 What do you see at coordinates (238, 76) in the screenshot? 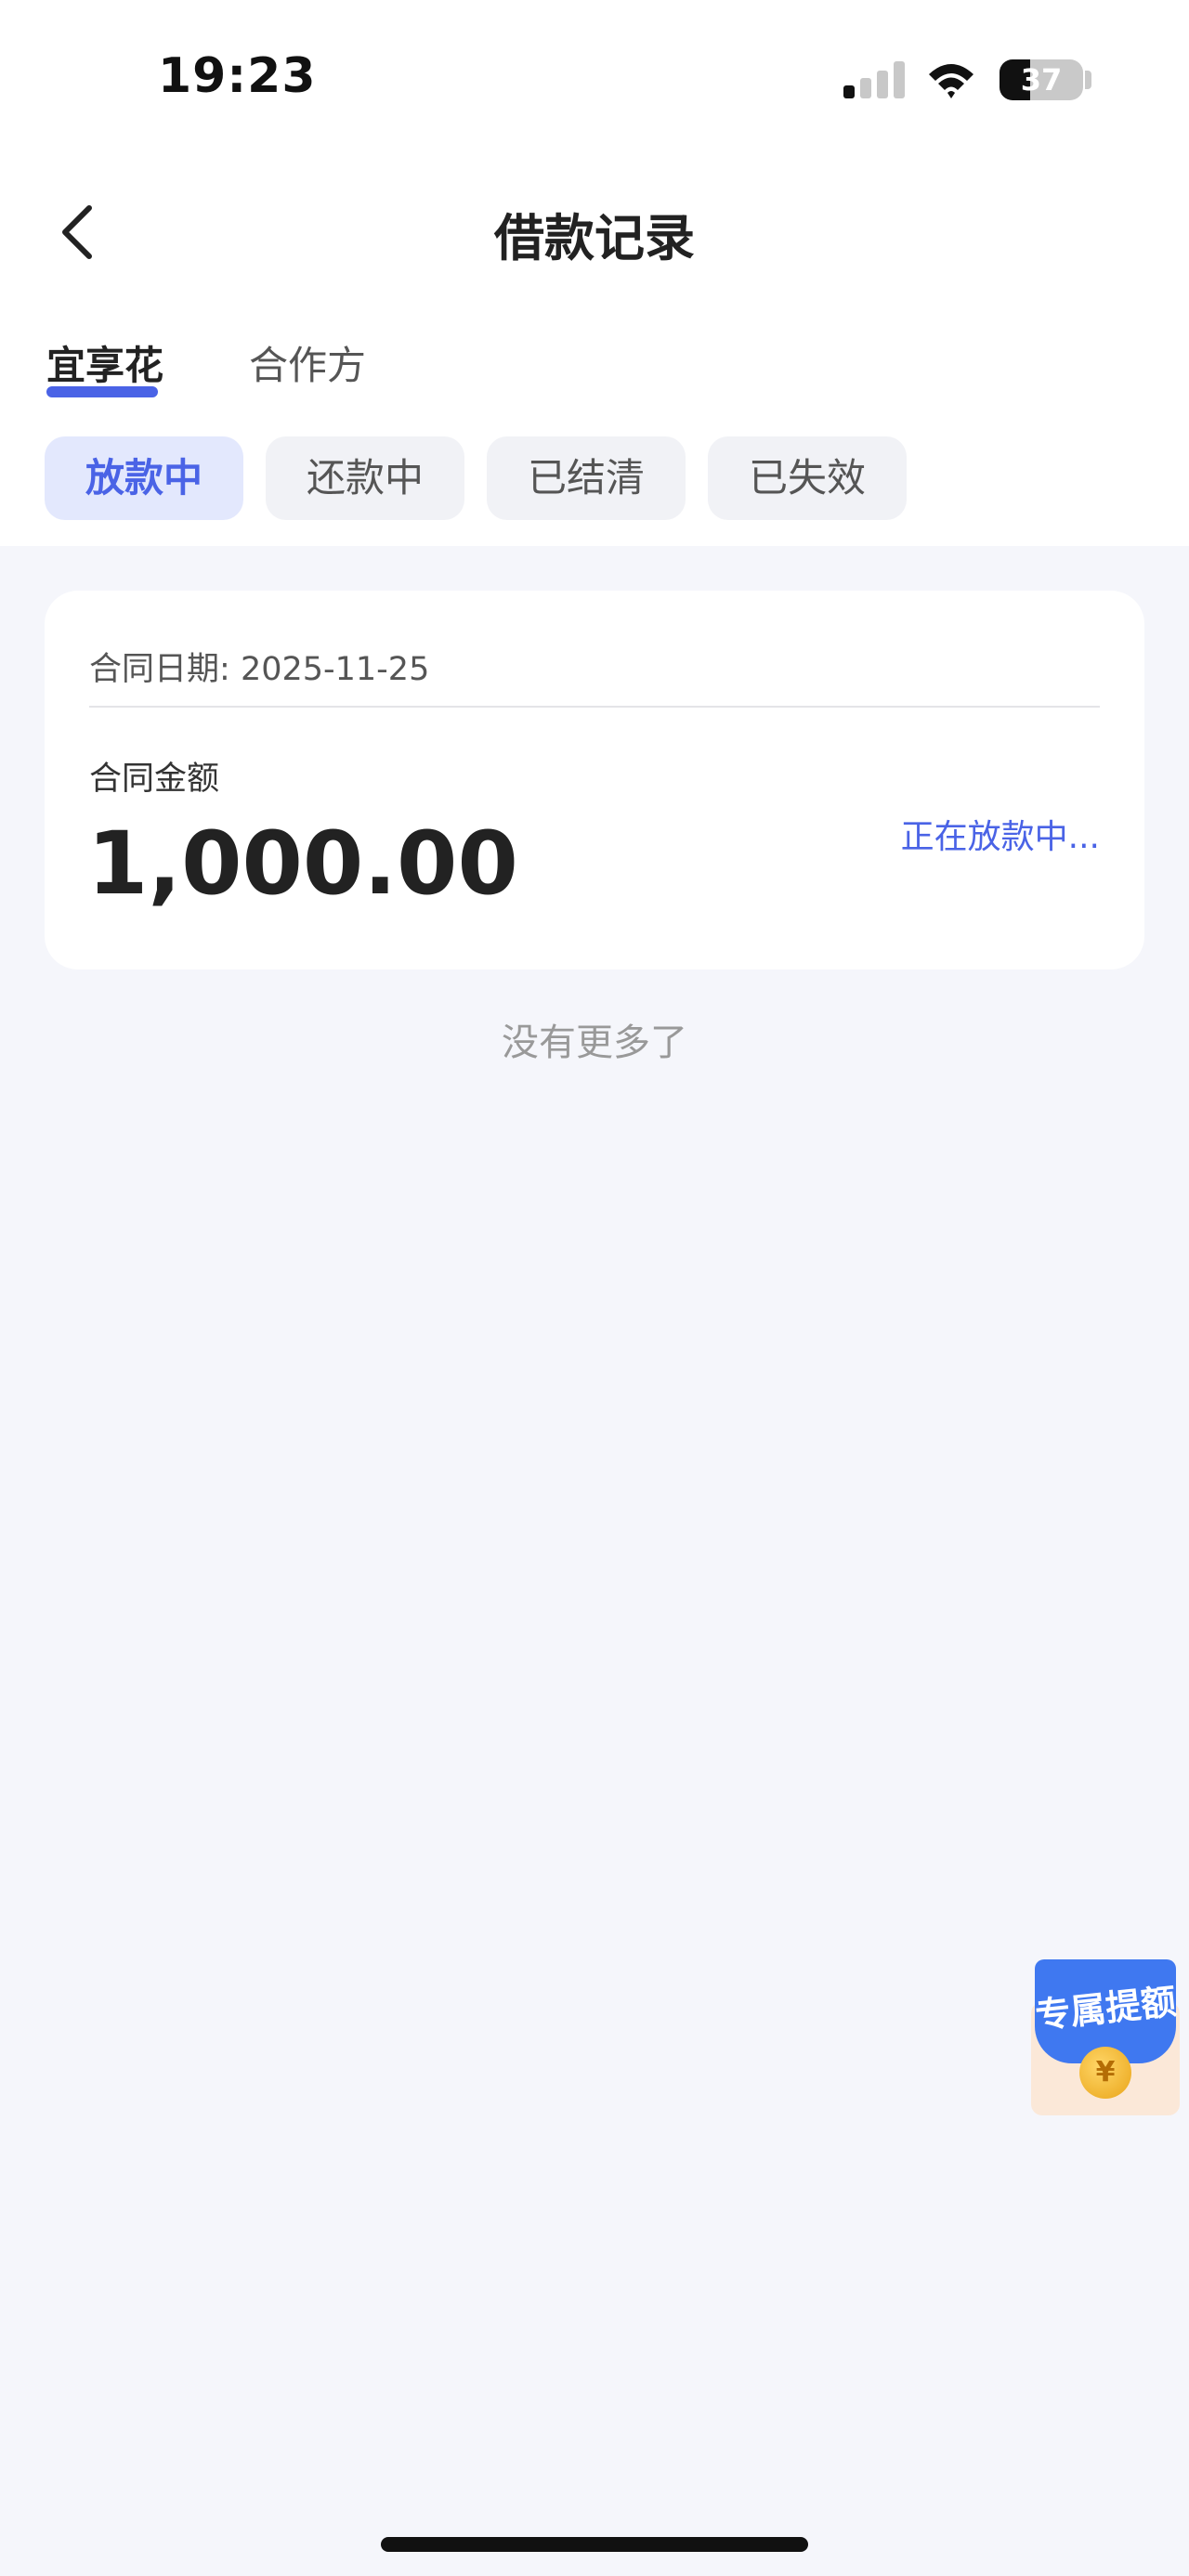
I see `status-time: 19:23` at bounding box center [238, 76].